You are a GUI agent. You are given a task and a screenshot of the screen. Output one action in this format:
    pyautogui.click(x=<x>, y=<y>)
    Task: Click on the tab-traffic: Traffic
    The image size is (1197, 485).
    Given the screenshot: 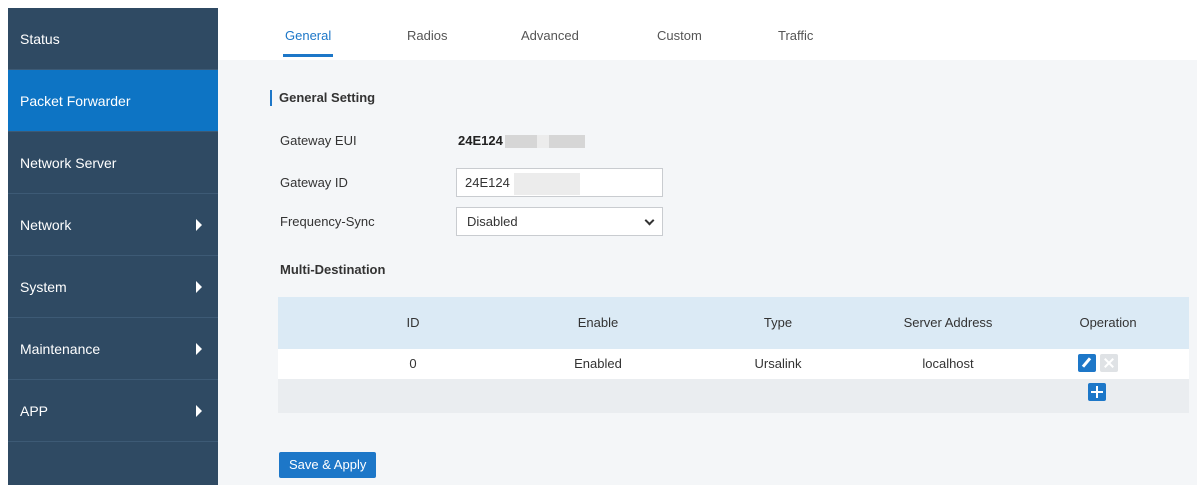 What is the action you would take?
    pyautogui.click(x=795, y=35)
    